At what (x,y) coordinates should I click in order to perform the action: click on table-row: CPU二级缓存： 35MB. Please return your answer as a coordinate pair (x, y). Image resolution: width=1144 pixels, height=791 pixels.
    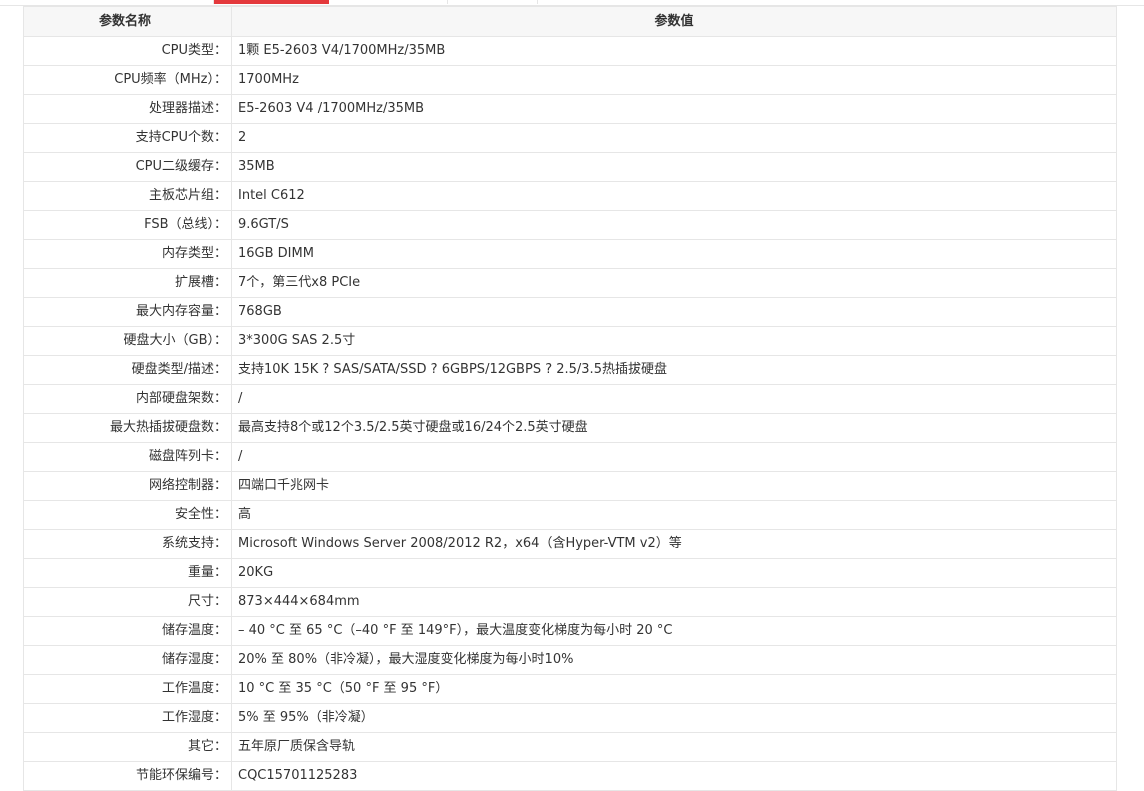
    Looking at the image, I should click on (570, 167).